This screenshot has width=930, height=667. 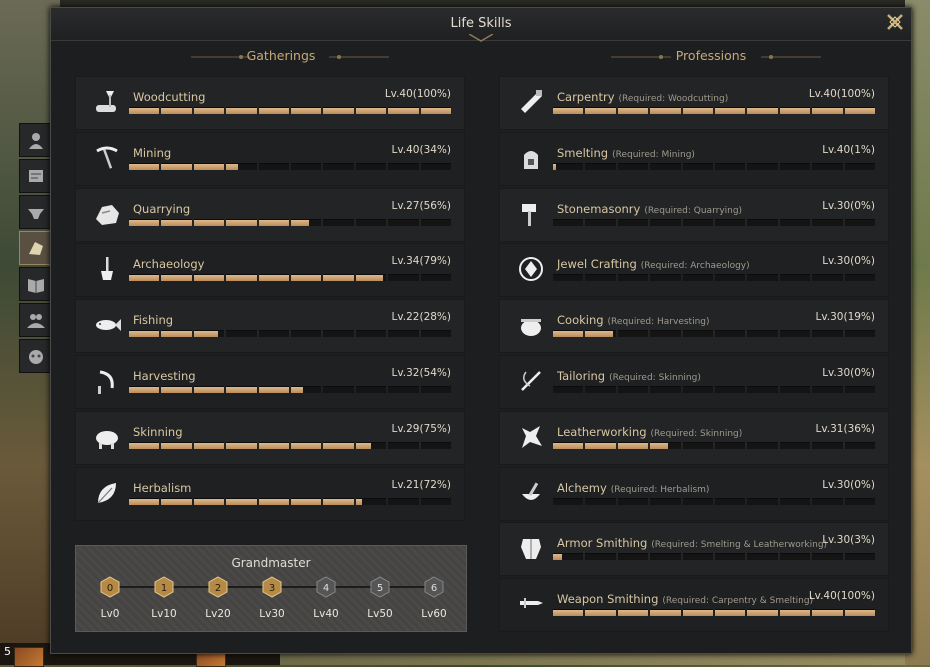 I want to click on skill-level-percent: (75%), so click(x=435, y=428).